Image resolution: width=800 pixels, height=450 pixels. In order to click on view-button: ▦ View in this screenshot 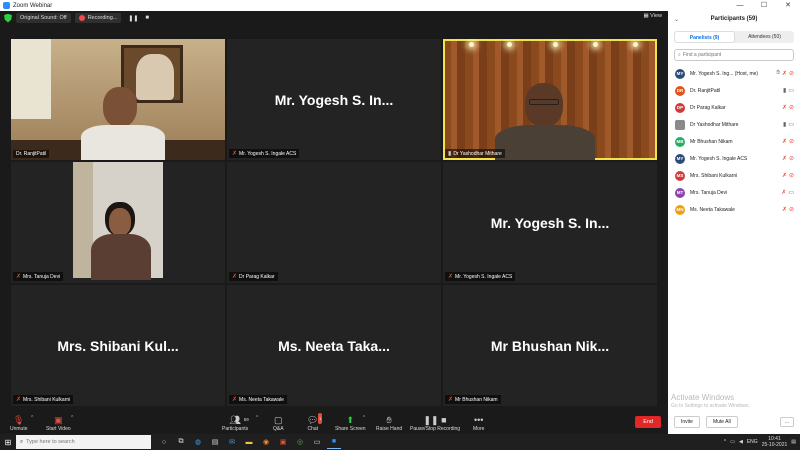, I will do `click(652, 16)`.